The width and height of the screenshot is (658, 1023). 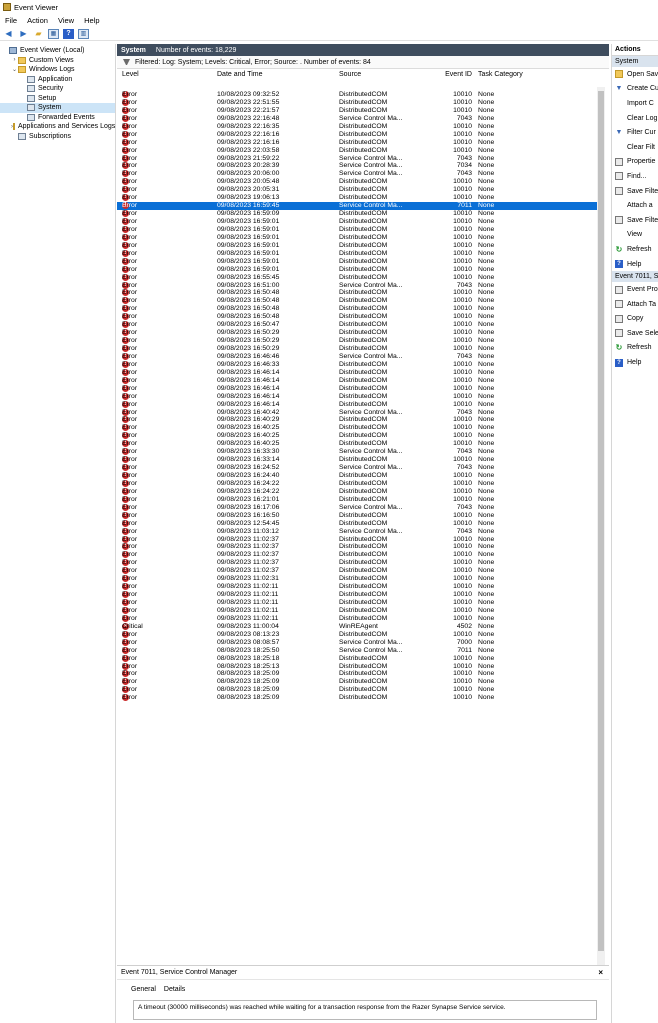 What do you see at coordinates (57, 80) in the screenshot?
I see `tree-item-application: Application` at bounding box center [57, 80].